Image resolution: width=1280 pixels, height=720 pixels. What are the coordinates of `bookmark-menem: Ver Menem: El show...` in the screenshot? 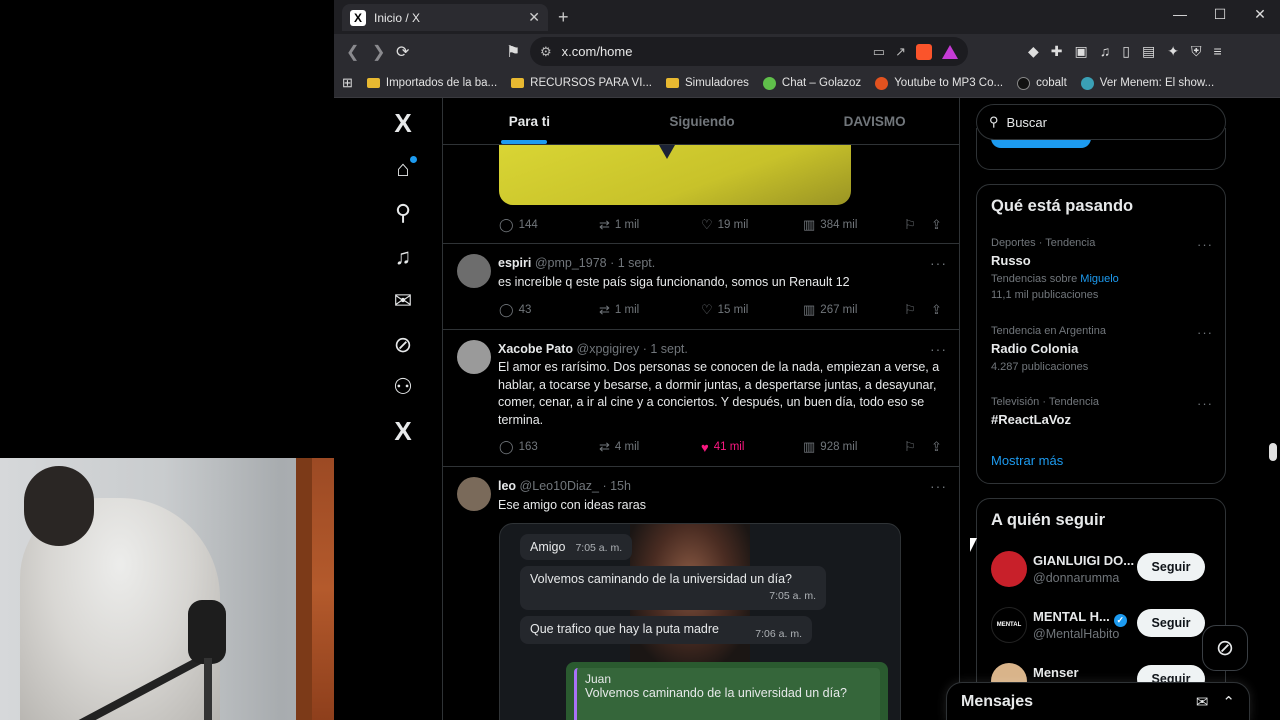 It's located at (1147, 83).